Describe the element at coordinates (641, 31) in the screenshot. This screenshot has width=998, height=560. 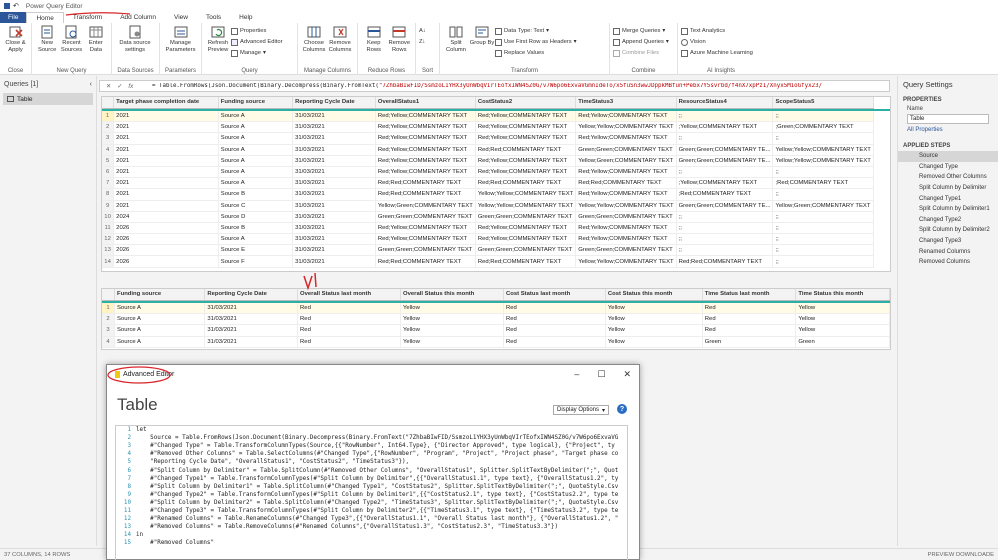
I see `merge-queries-button: Merge Queries ▾` at that location.